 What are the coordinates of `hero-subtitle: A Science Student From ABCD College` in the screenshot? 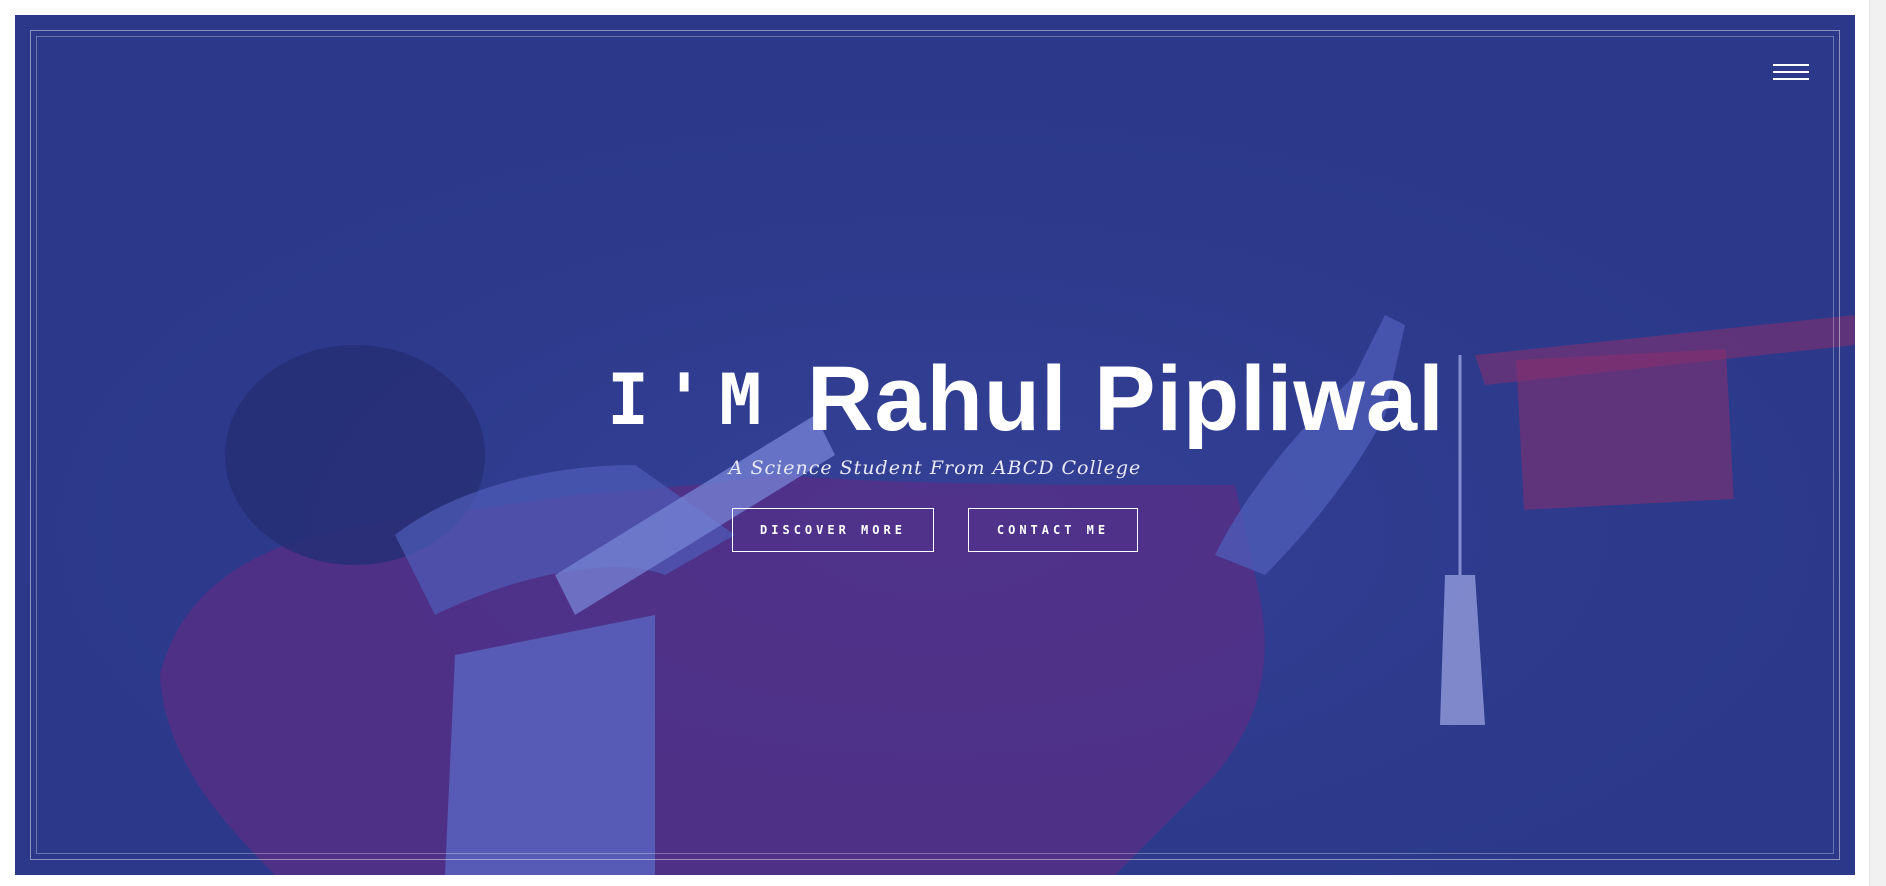 It's located at (935, 468).